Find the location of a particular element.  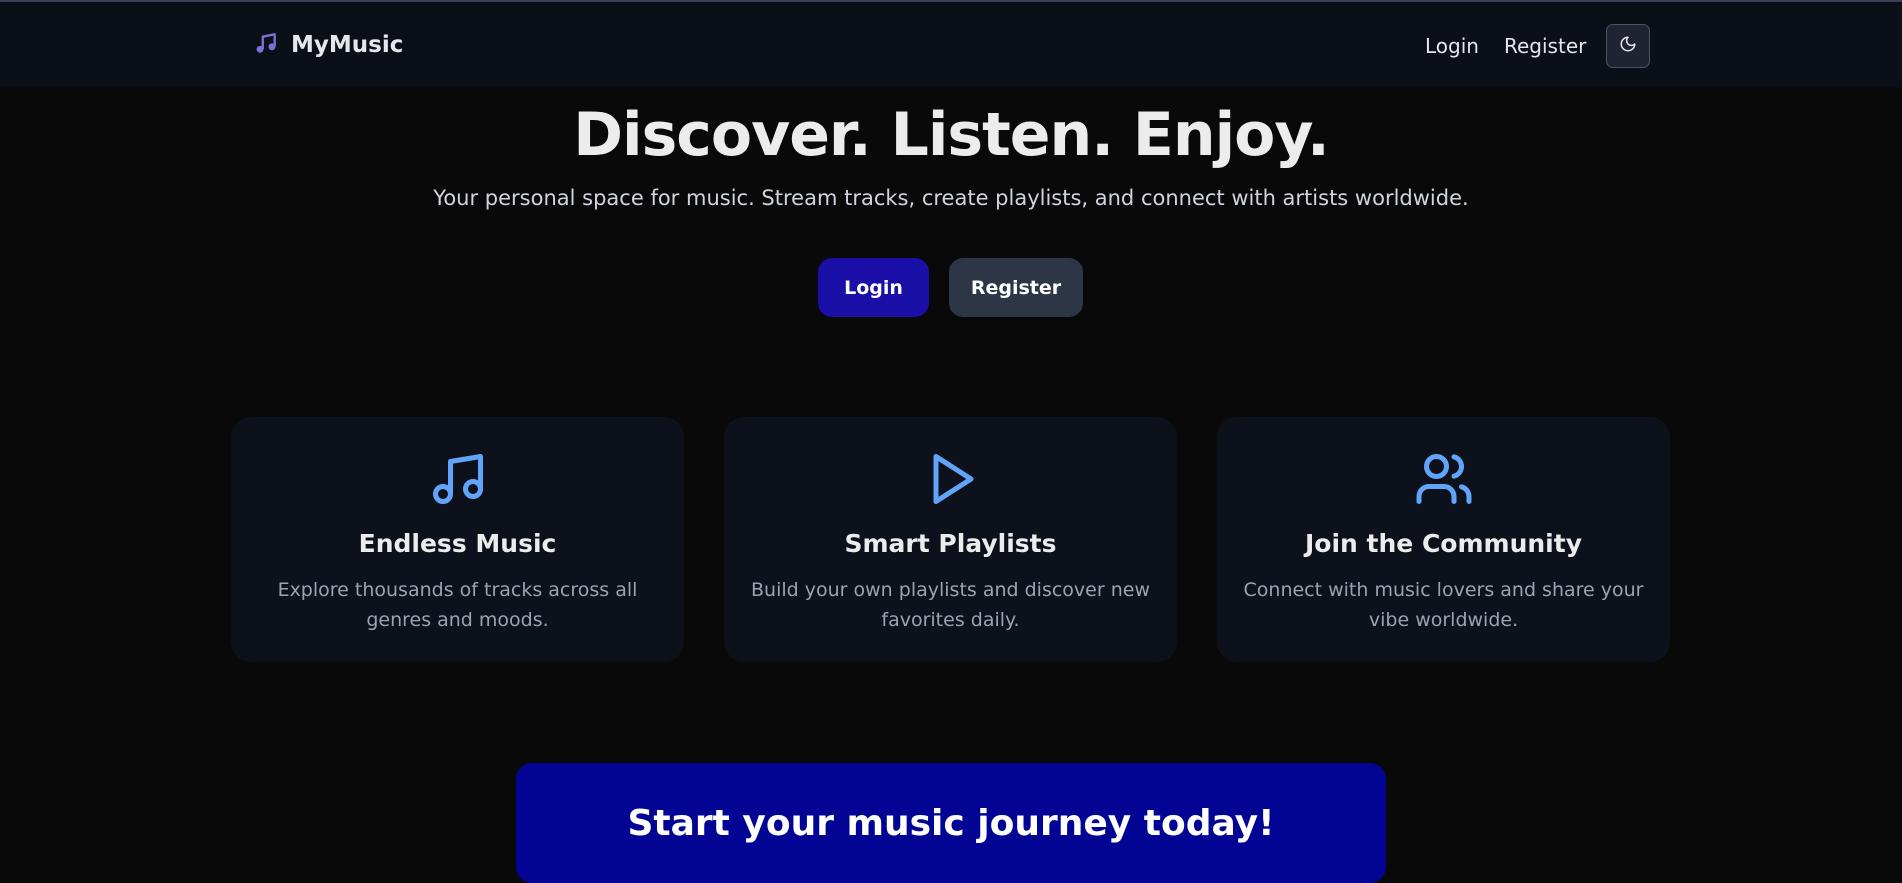

cta-title: Start your music journey today! is located at coordinates (951, 823).